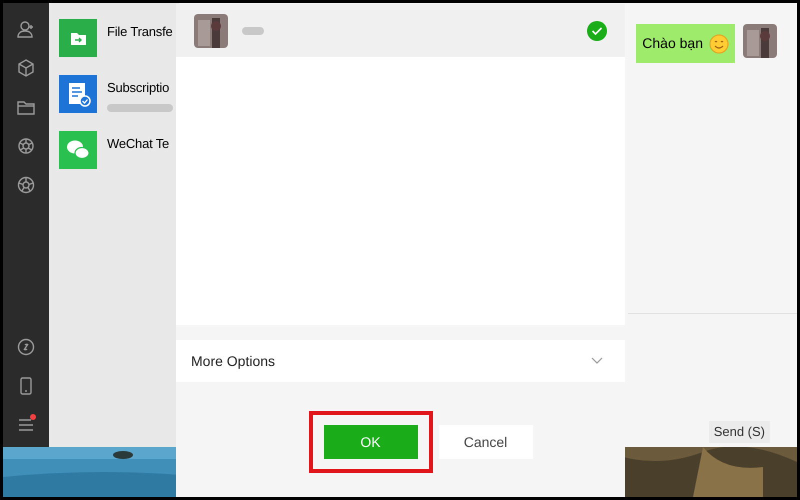  I want to click on link-icon, so click(26, 347).